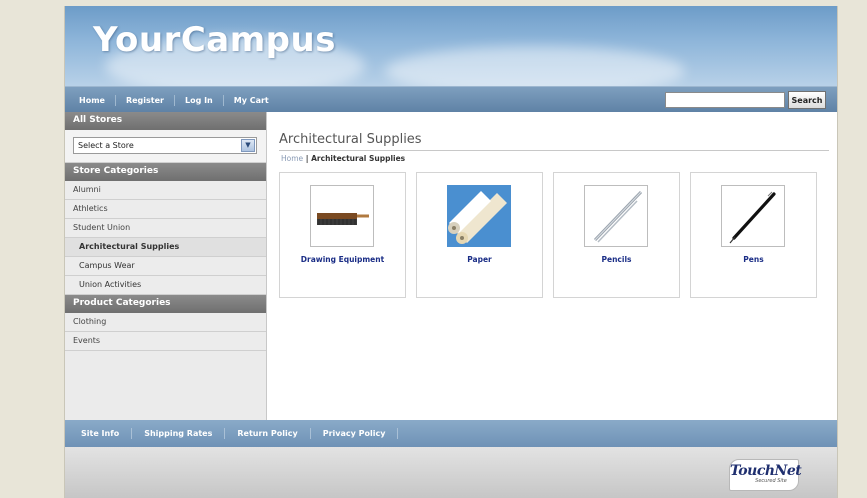  Describe the element at coordinates (616, 259) in the screenshot. I see `product-label: Pencils` at that location.